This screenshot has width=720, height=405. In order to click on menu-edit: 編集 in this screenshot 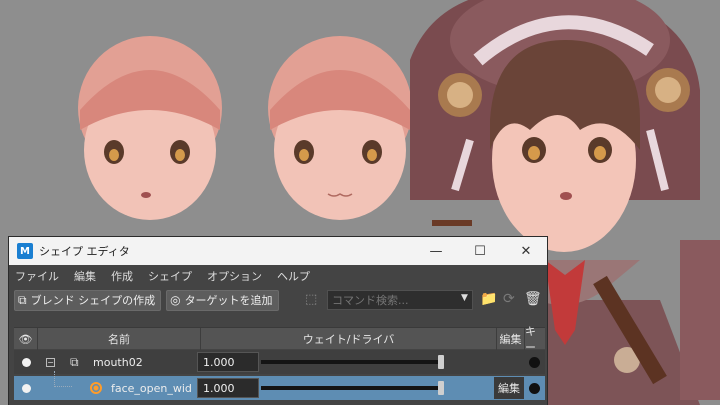, I will do `click(85, 276)`.